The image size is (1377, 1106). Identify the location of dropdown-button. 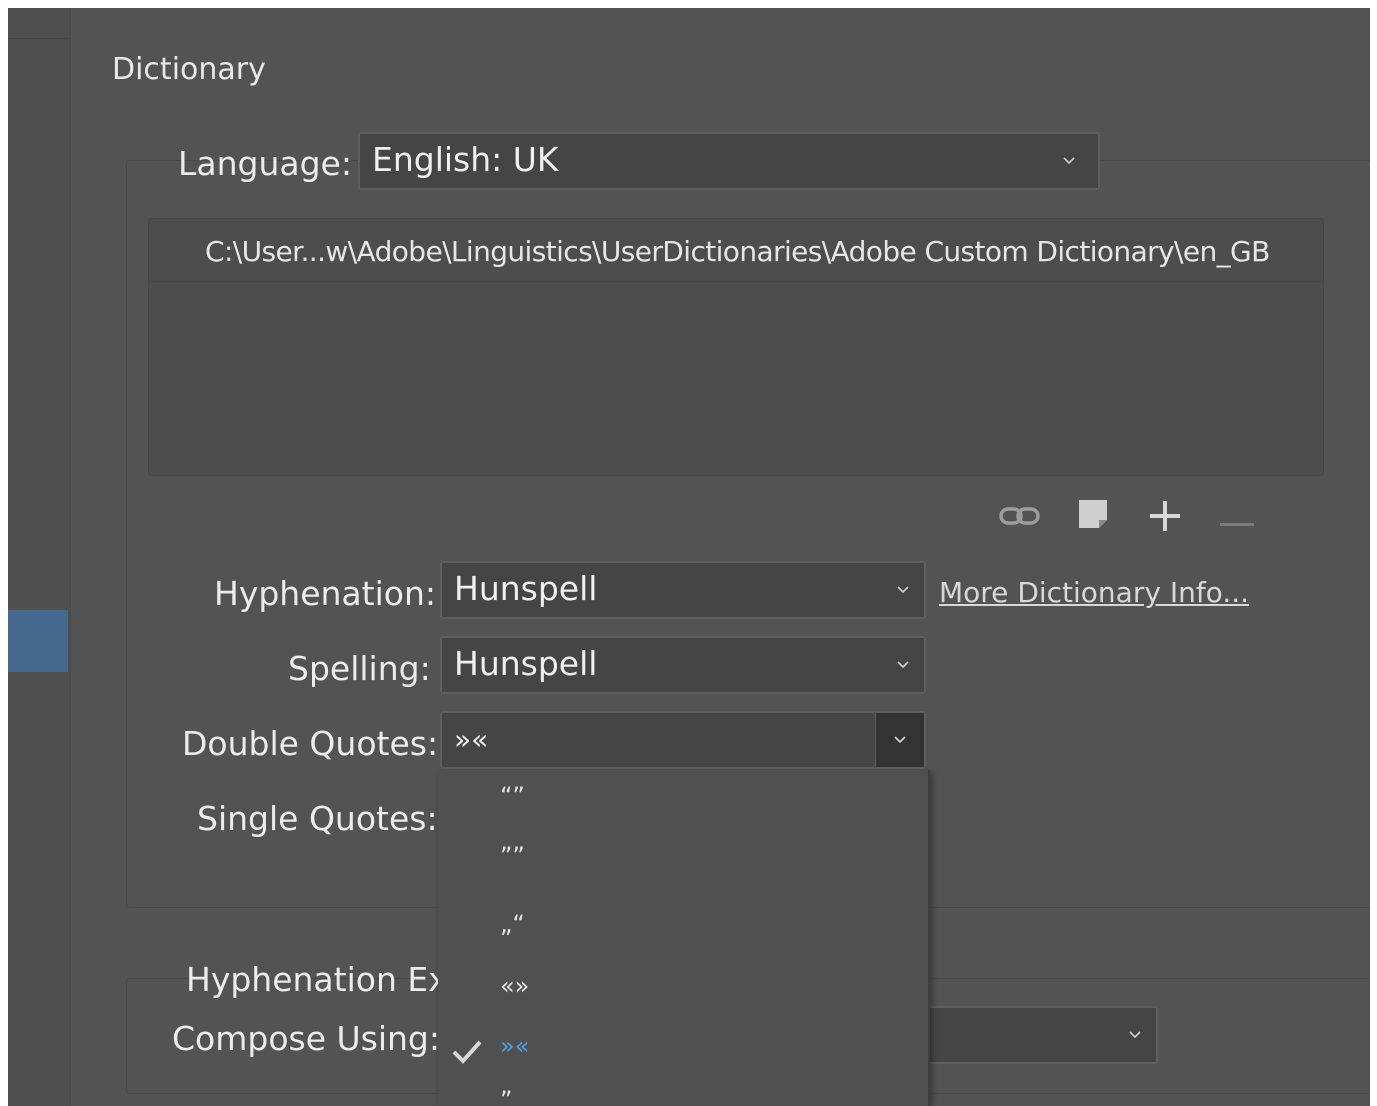
(899, 740).